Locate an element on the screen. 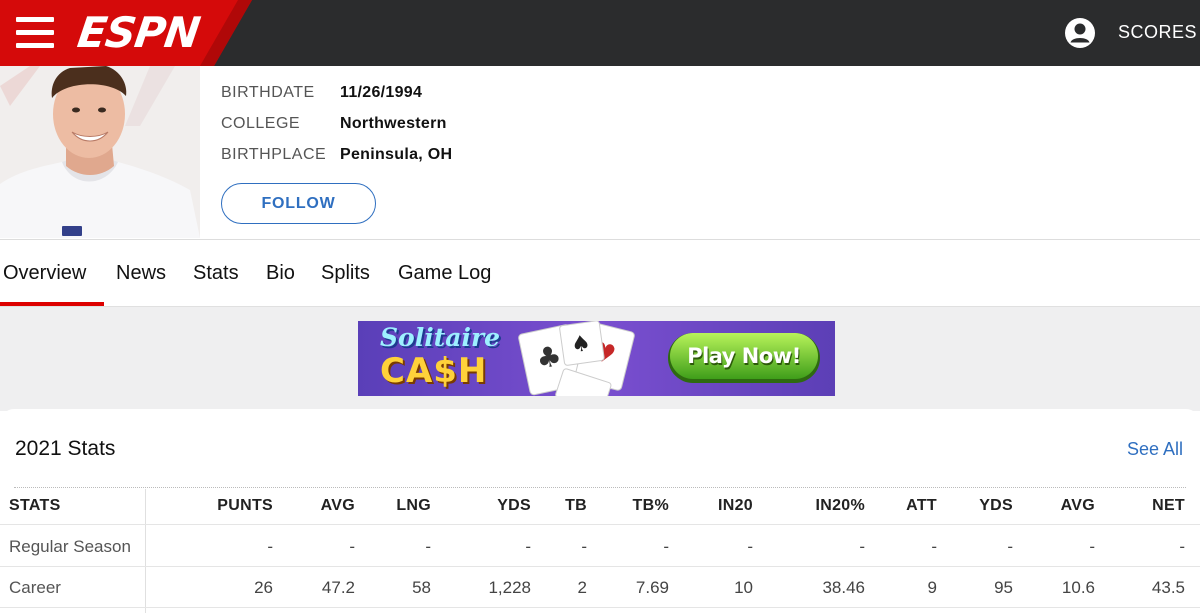  col-header-lng: LNG is located at coordinates (413, 505).